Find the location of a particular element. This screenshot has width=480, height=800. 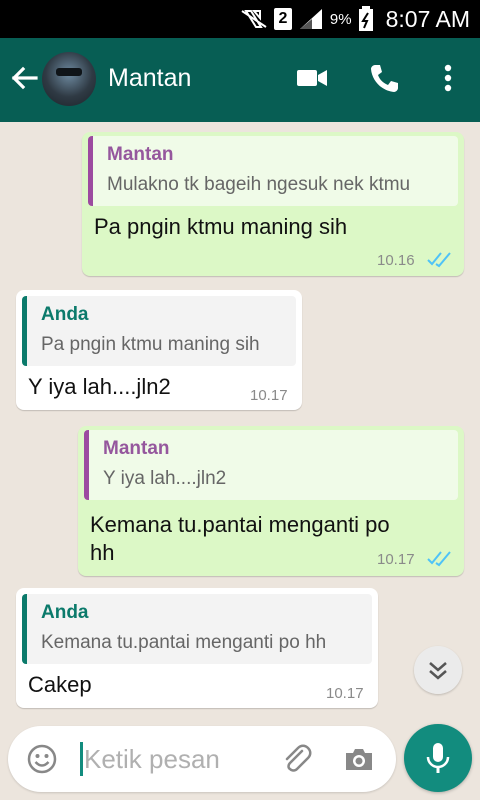

more-options-icon is located at coordinates (448, 78).